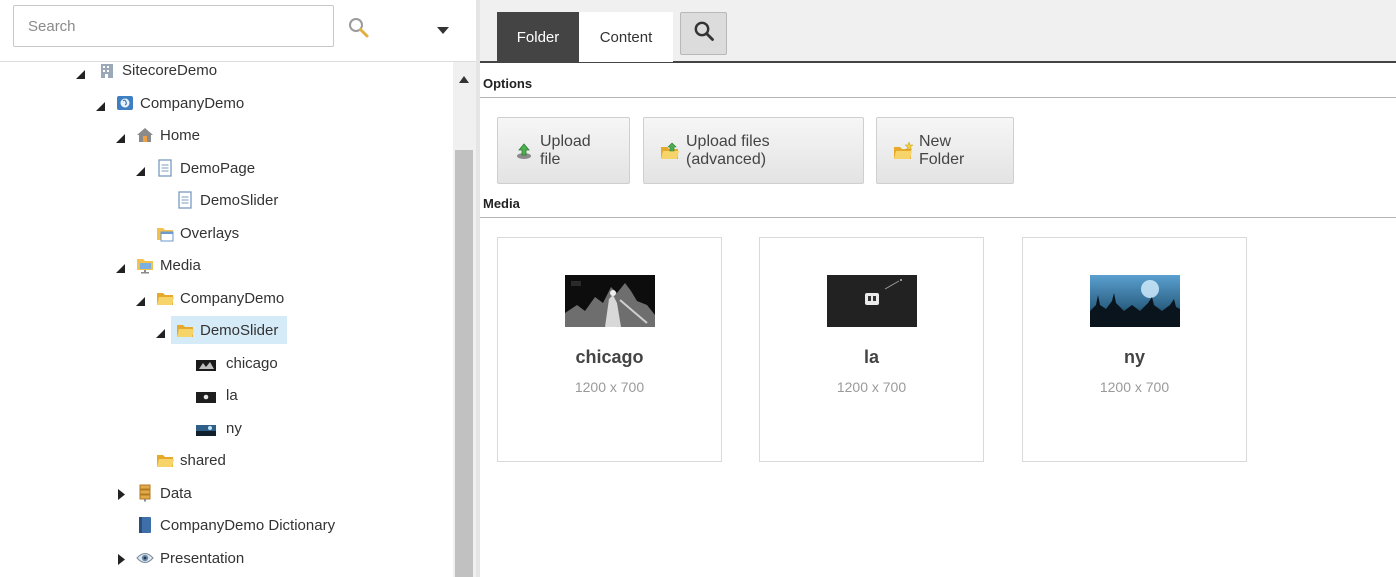  I want to click on tree-node-ny: ny, so click(223, 428).